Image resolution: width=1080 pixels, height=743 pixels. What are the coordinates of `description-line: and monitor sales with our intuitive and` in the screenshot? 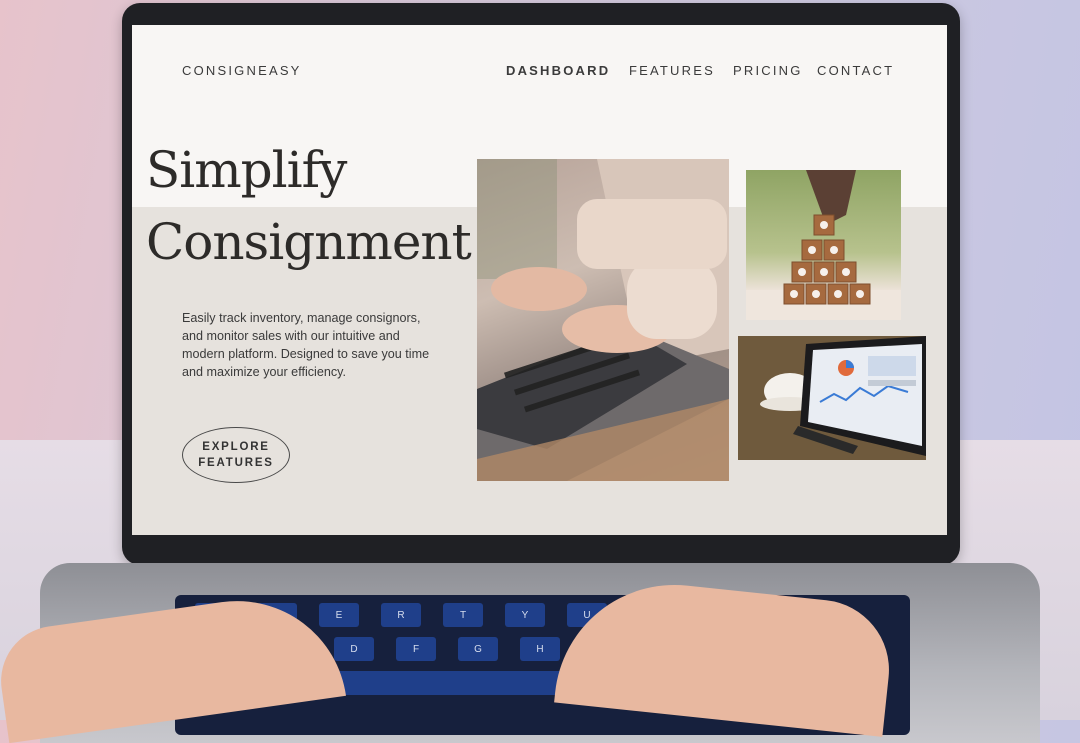 It's located at (291, 336).